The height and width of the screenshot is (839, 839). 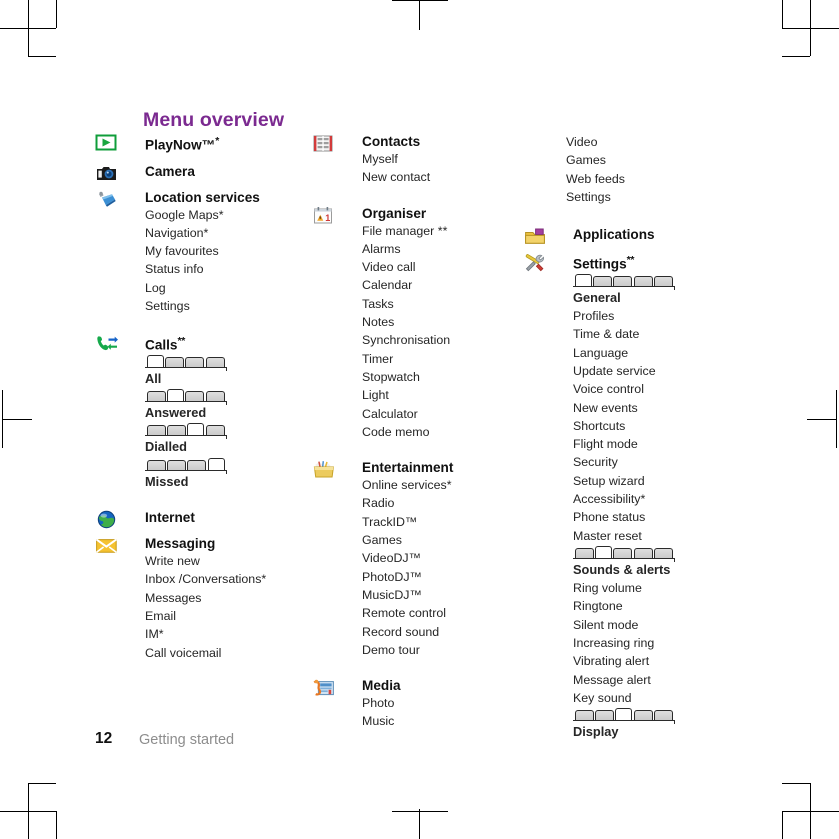 I want to click on menu-group-title: Camera, so click(x=170, y=171).